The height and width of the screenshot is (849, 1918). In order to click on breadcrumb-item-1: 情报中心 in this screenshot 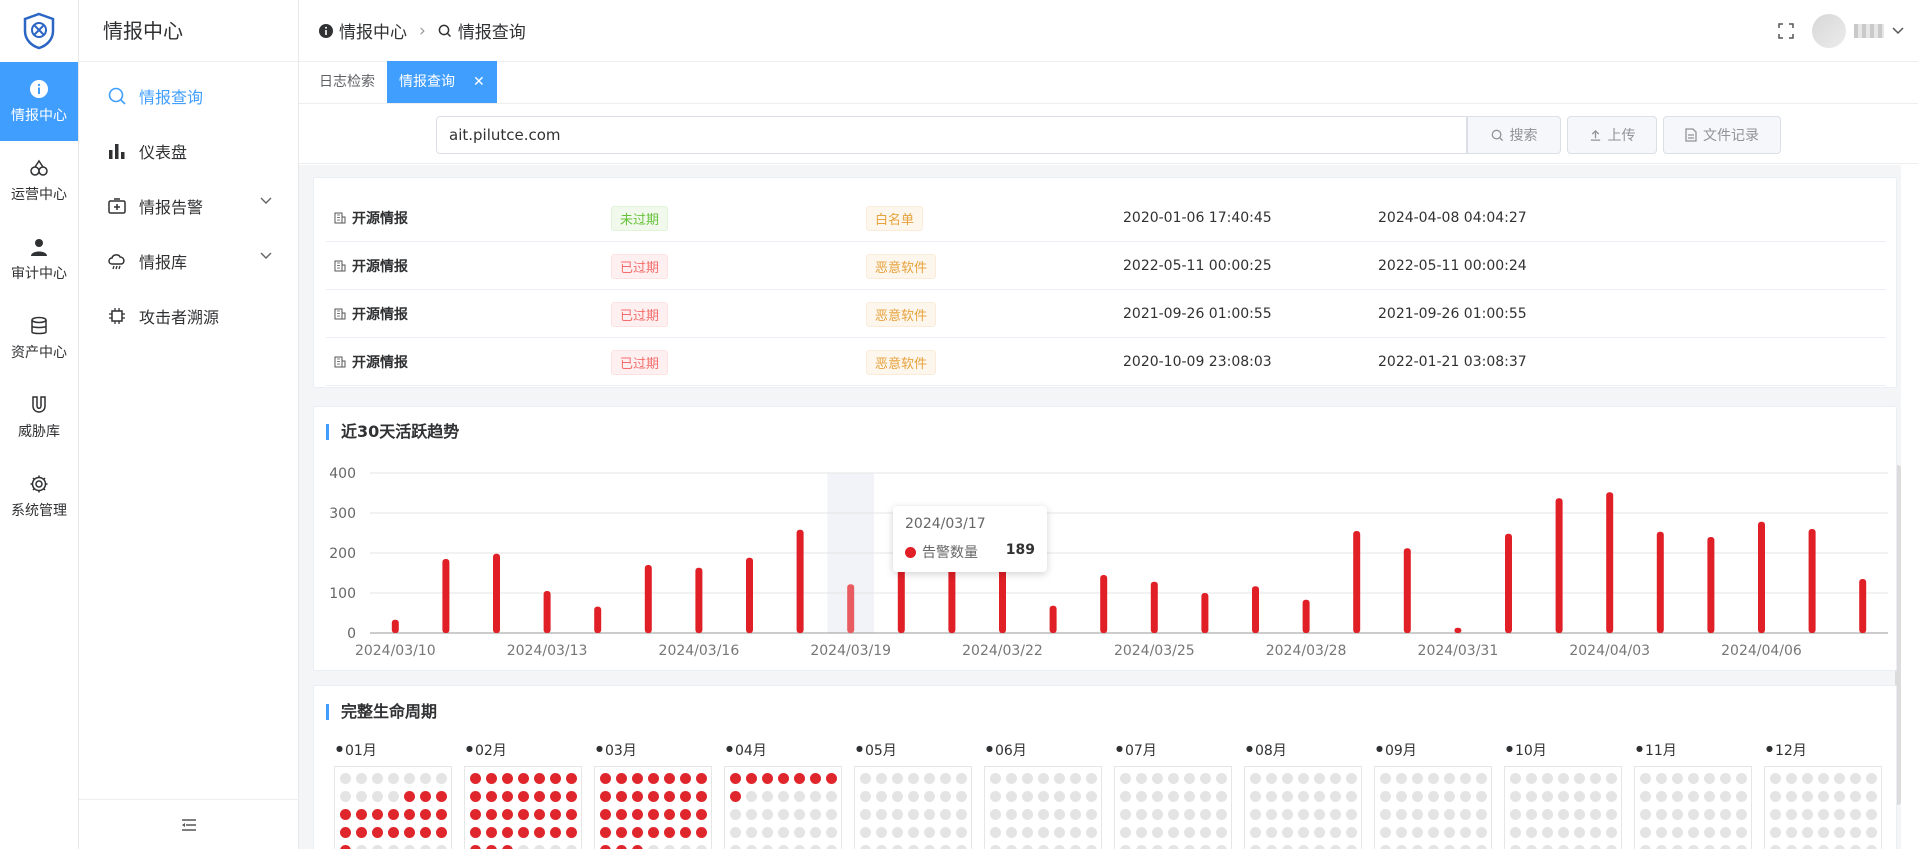, I will do `click(373, 30)`.